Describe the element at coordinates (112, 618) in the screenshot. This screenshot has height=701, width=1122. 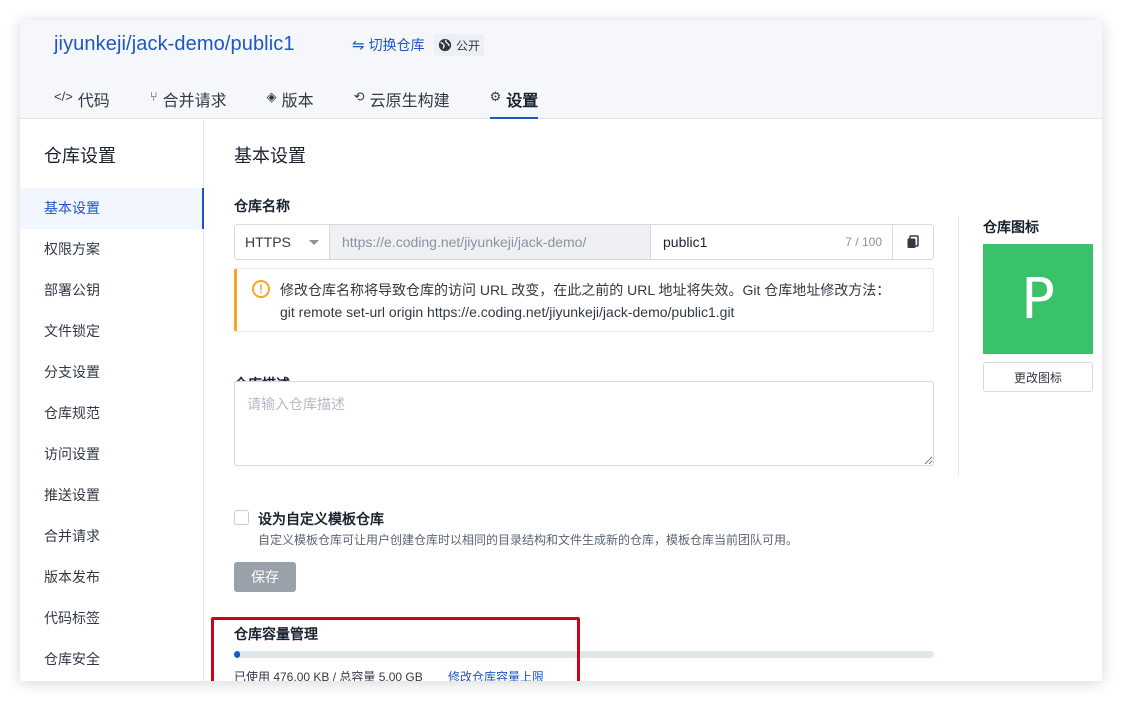
I see `sidebar-item-code-tags: 代码标签` at that location.